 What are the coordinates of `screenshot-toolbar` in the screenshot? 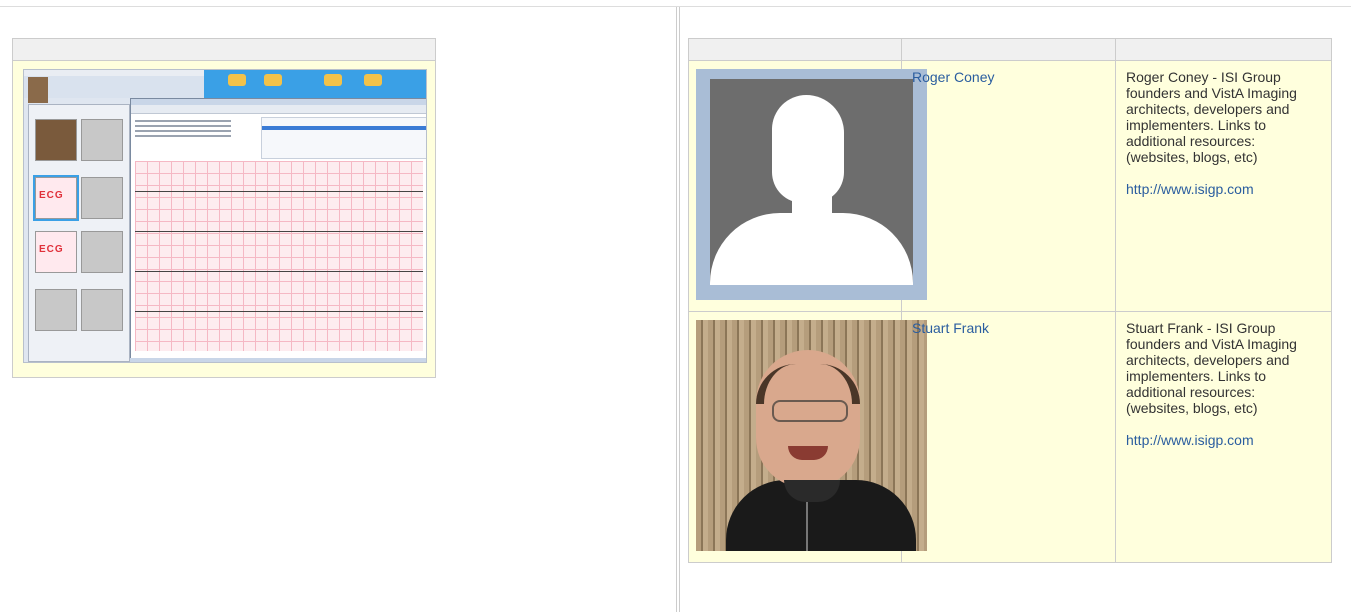 It's located at (114, 87).